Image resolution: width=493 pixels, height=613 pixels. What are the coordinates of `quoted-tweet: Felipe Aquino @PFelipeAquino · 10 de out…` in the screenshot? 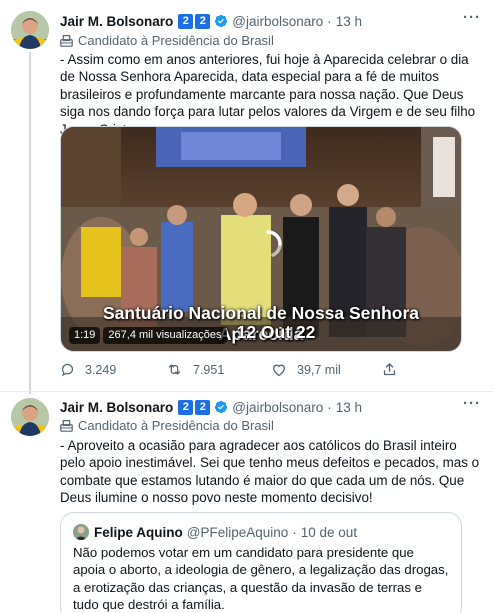 It's located at (261, 562).